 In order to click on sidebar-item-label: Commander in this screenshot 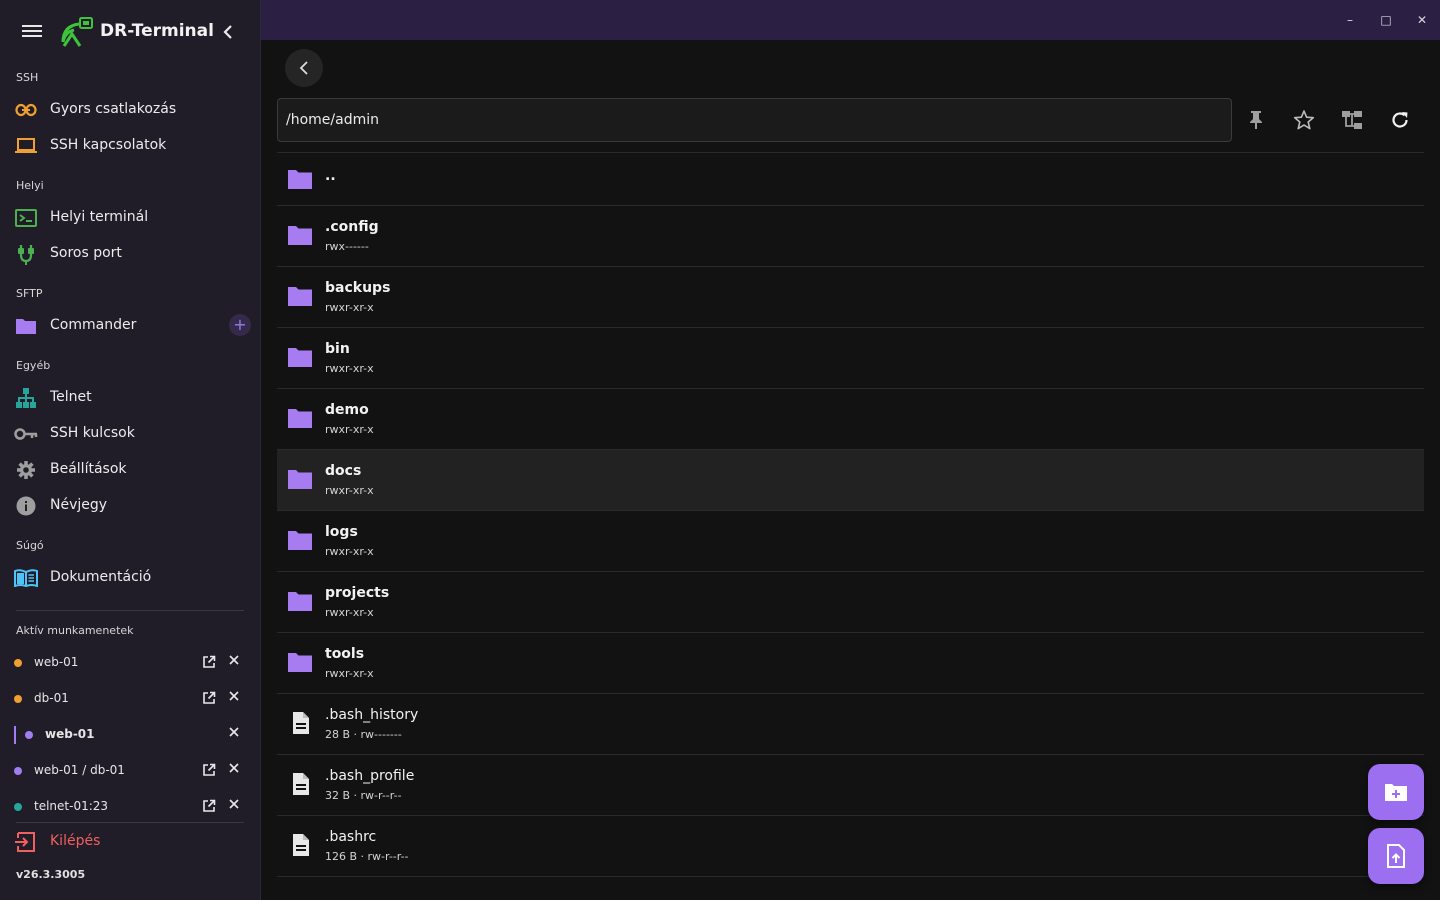, I will do `click(93, 325)`.